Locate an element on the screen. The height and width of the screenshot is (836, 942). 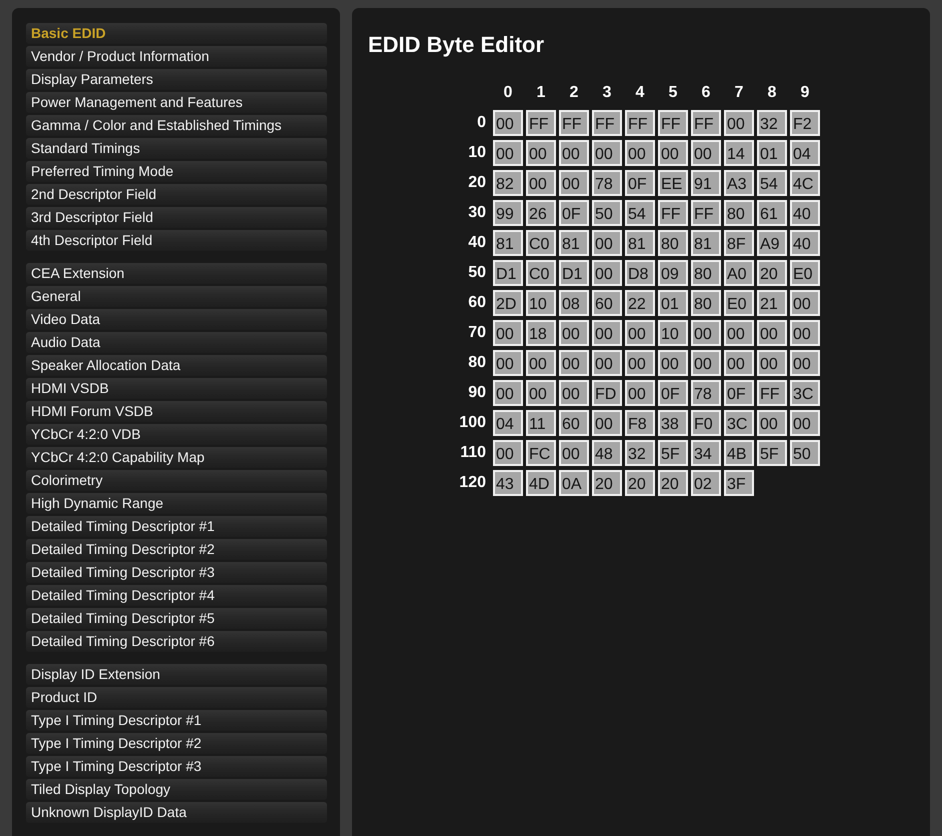
sidebar-item: Video Data is located at coordinates (176, 319).